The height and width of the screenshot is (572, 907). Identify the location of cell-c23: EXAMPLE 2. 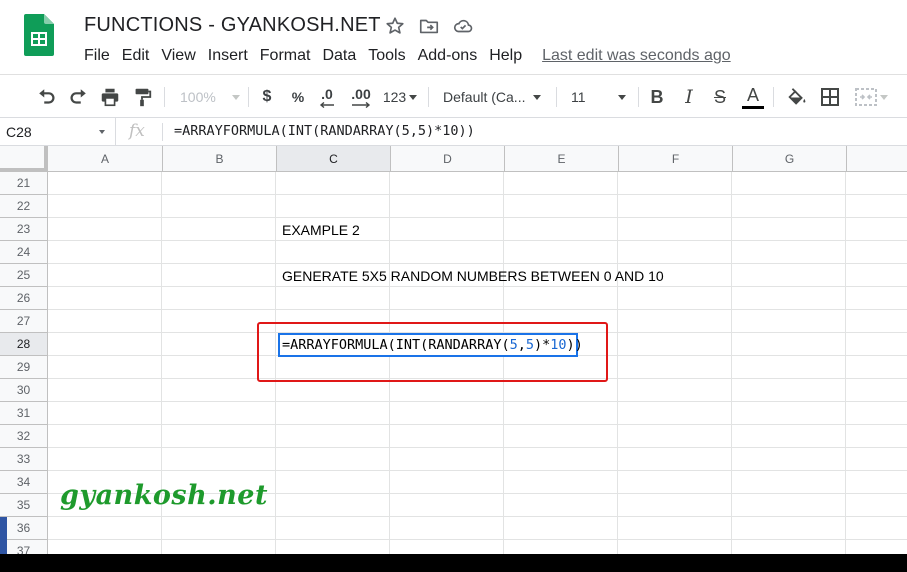
(321, 230).